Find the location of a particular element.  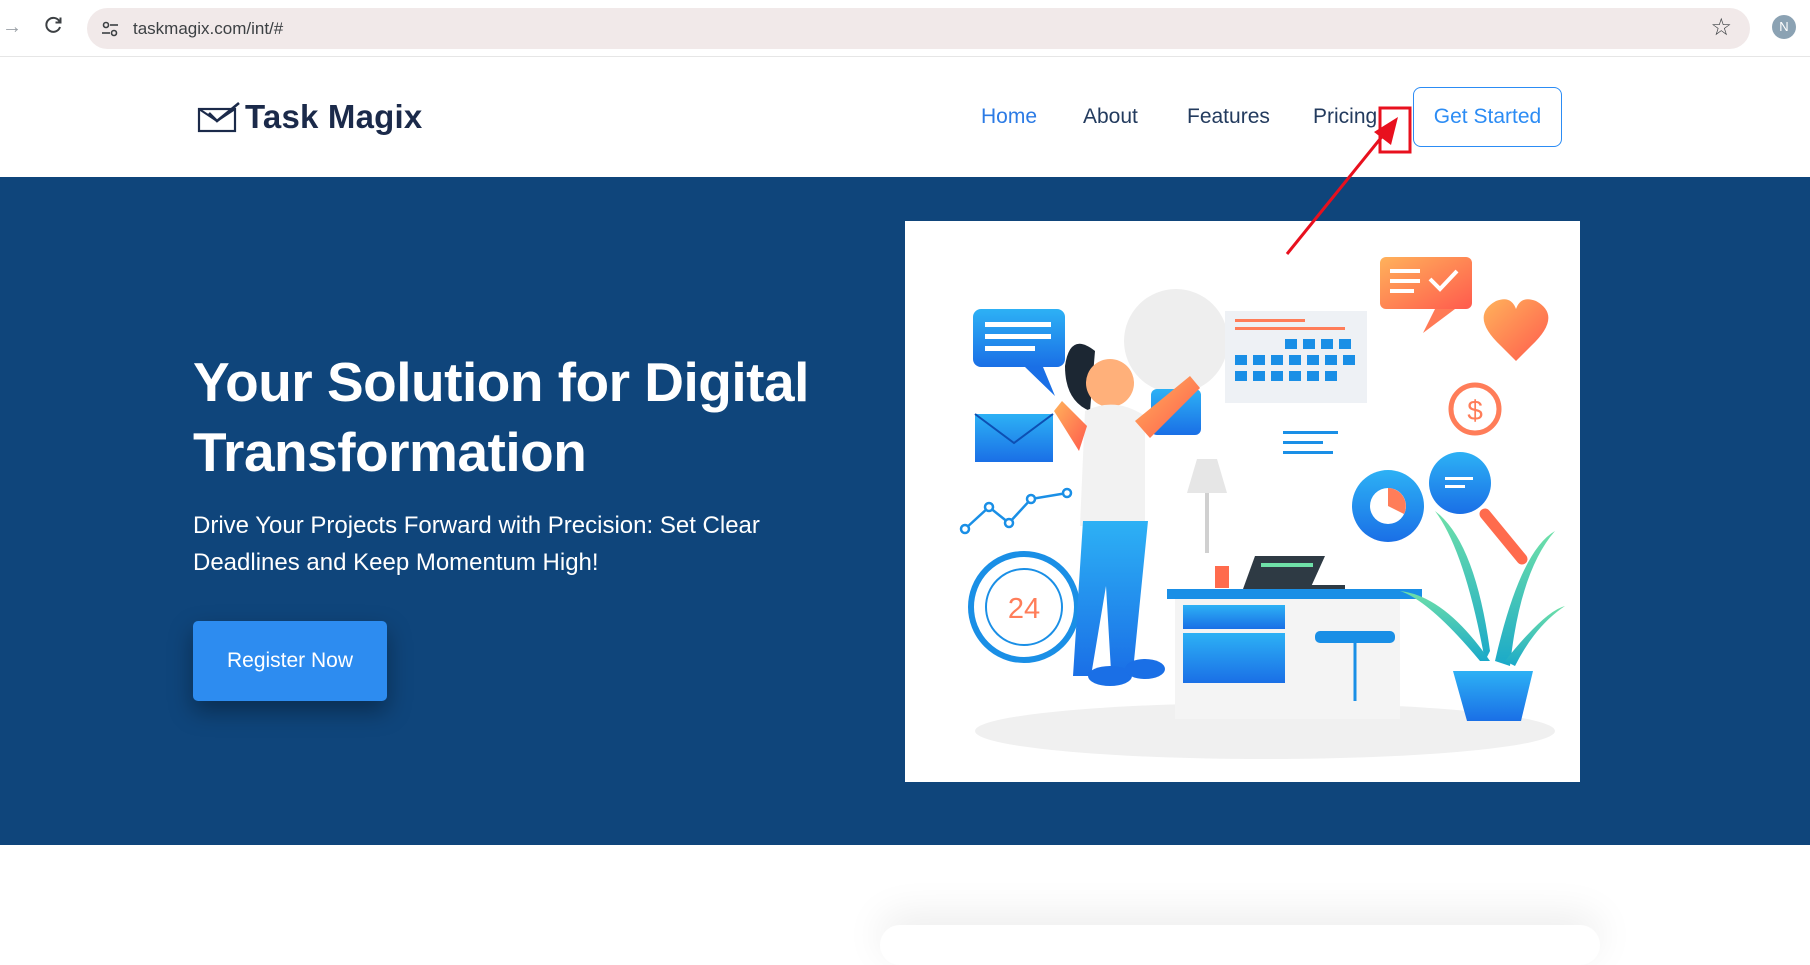

reload-icon is located at coordinates (54, 27).